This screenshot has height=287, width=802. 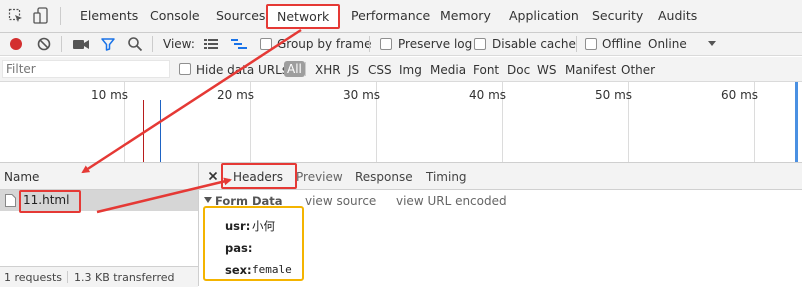 I want to click on arrow-to-name-column, so click(x=191, y=101).